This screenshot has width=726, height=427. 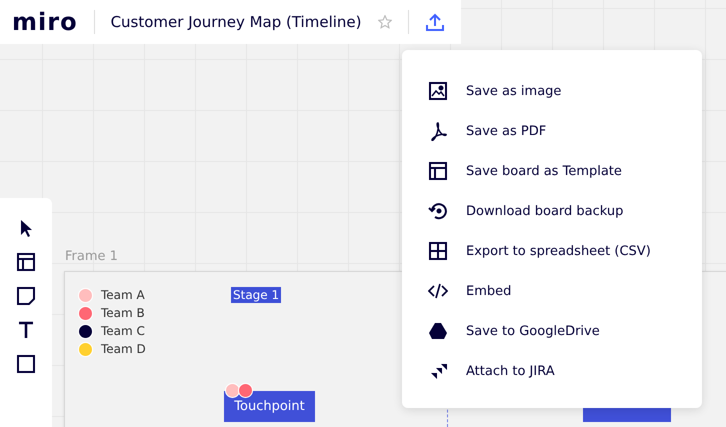 I want to click on image-icon, so click(x=438, y=91).